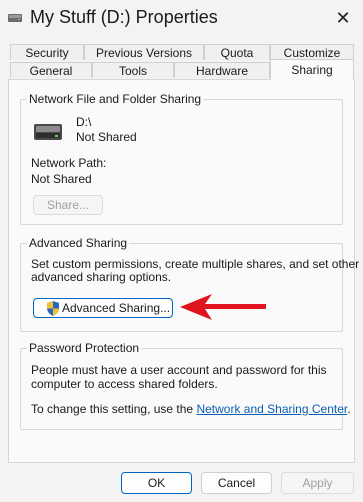 The width and height of the screenshot is (363, 502). What do you see at coordinates (237, 52) in the screenshot?
I see `tab-quota: Quota` at bounding box center [237, 52].